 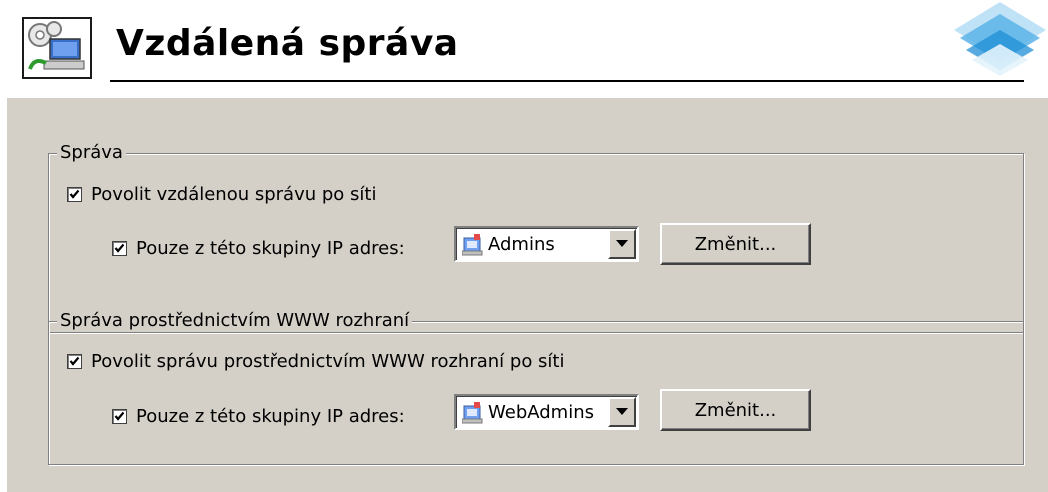 I want to click on ip-group-select: Admins, so click(x=546, y=244).